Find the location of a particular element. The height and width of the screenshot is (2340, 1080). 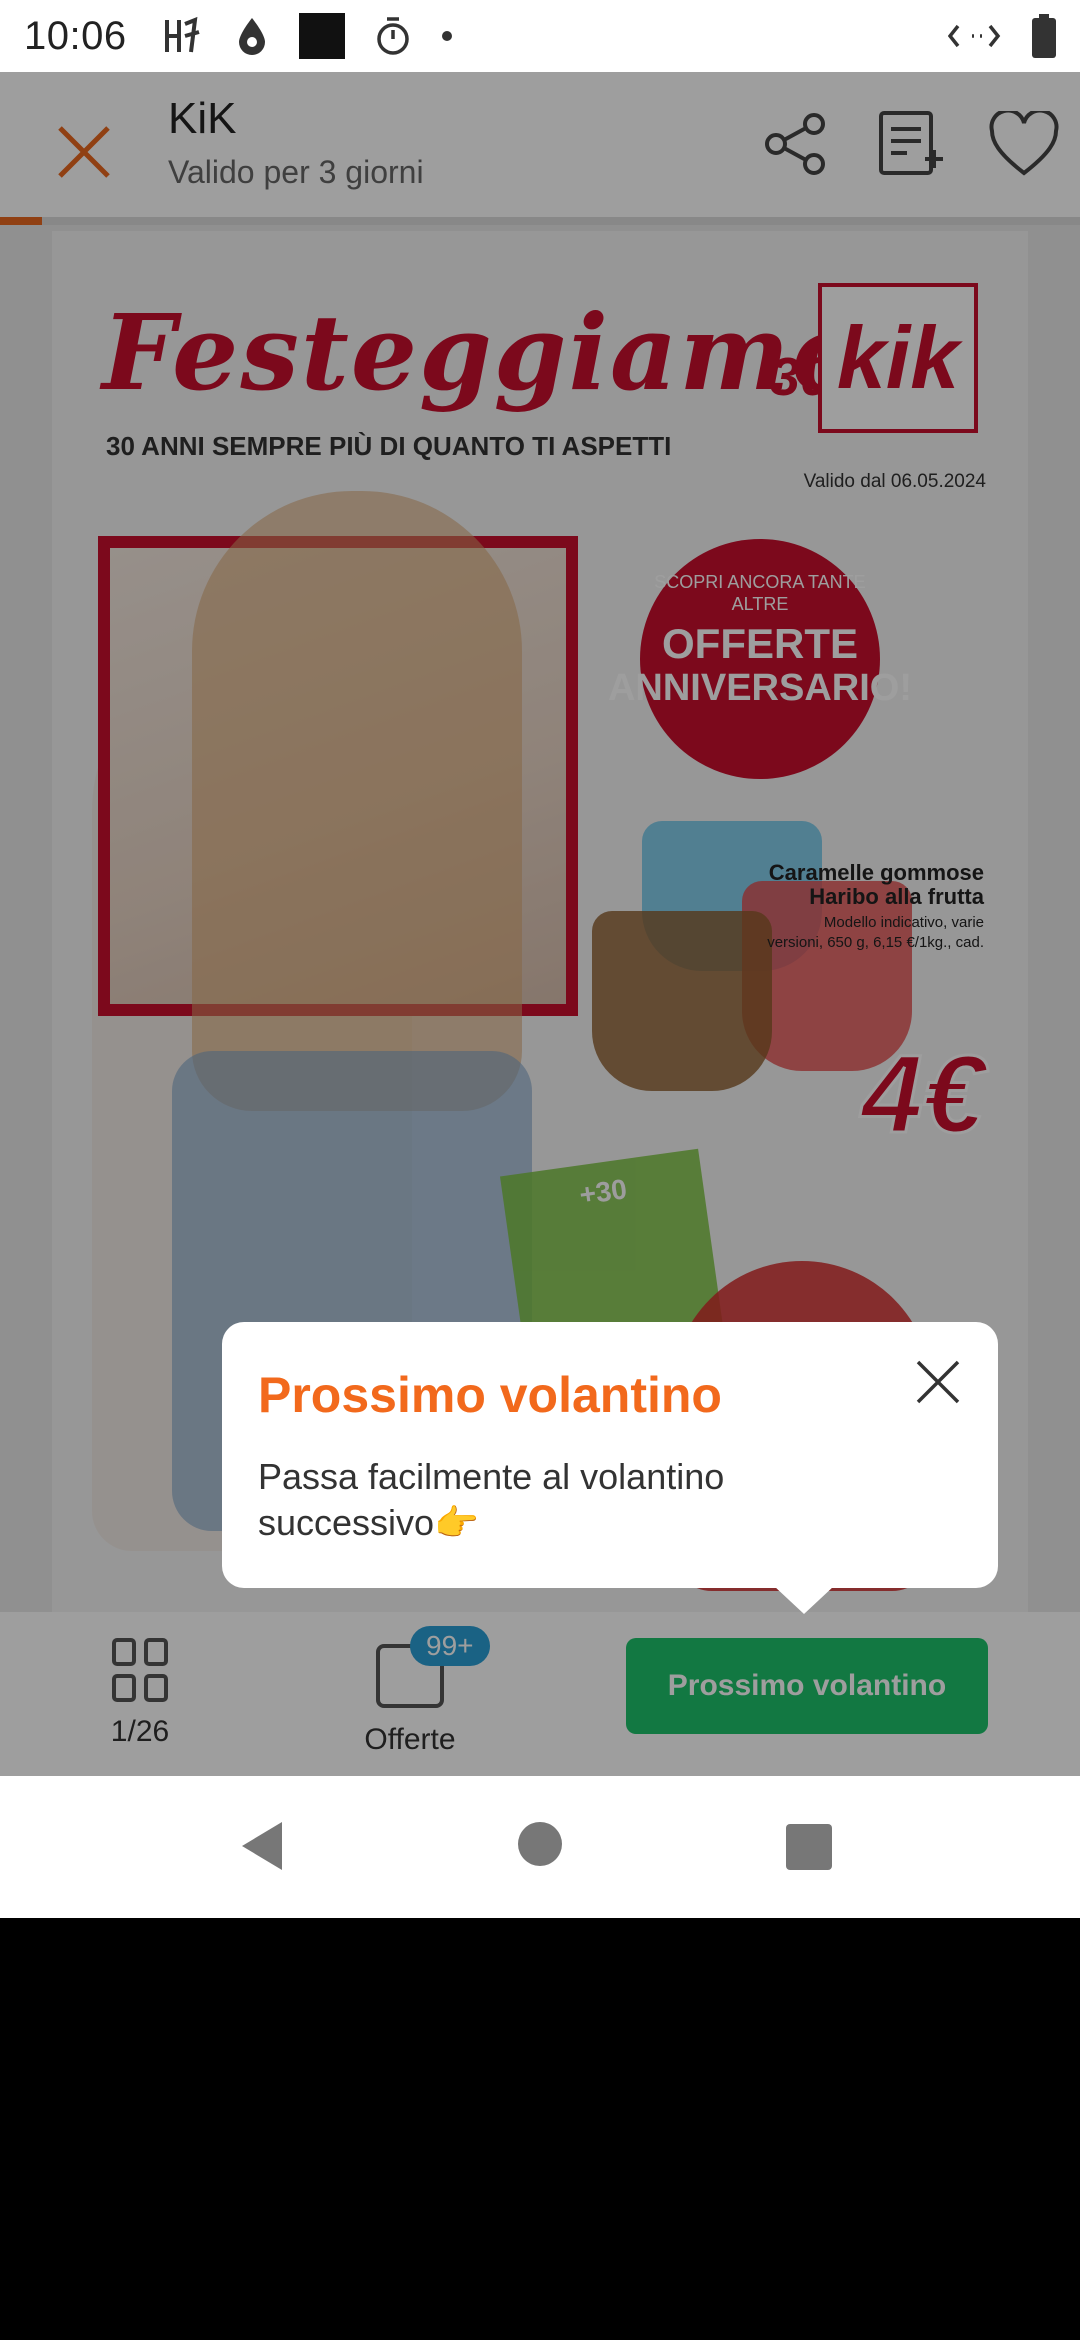

harry-potter-icon is located at coordinates (183, 36).